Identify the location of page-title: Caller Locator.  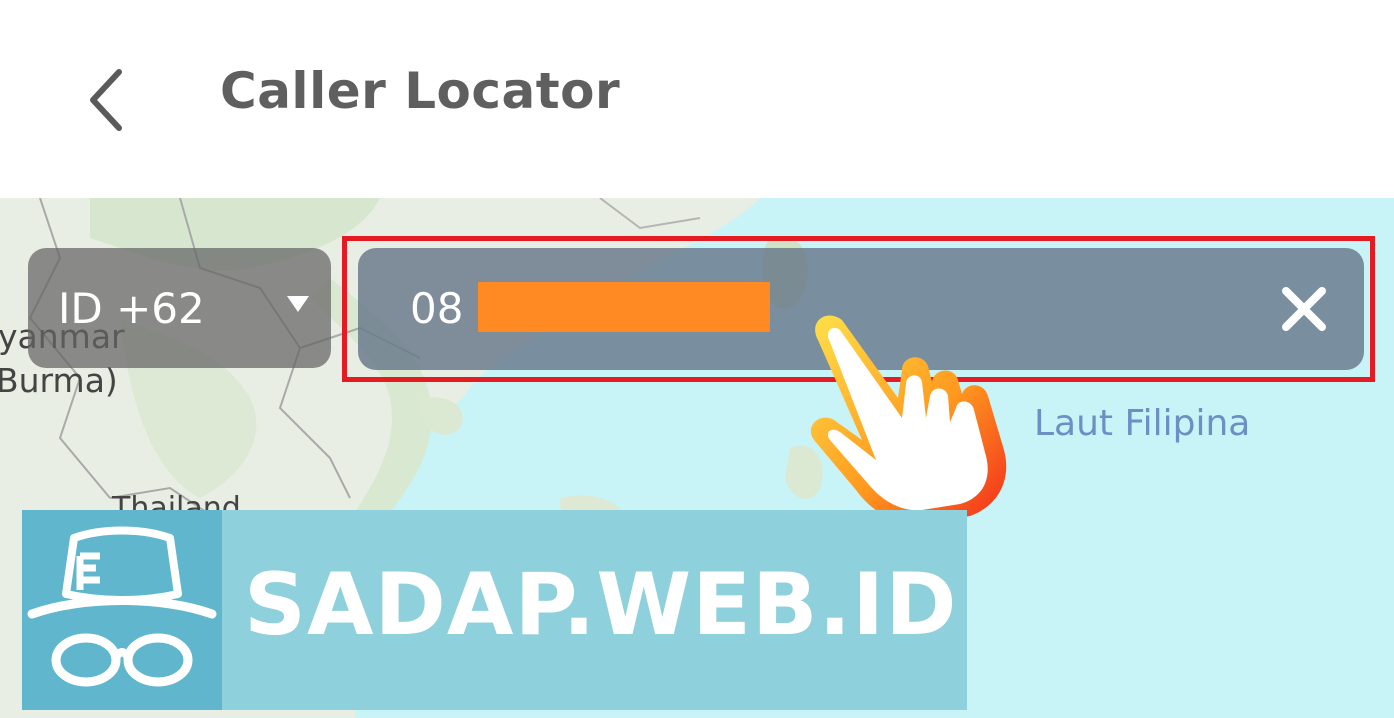
(420, 91).